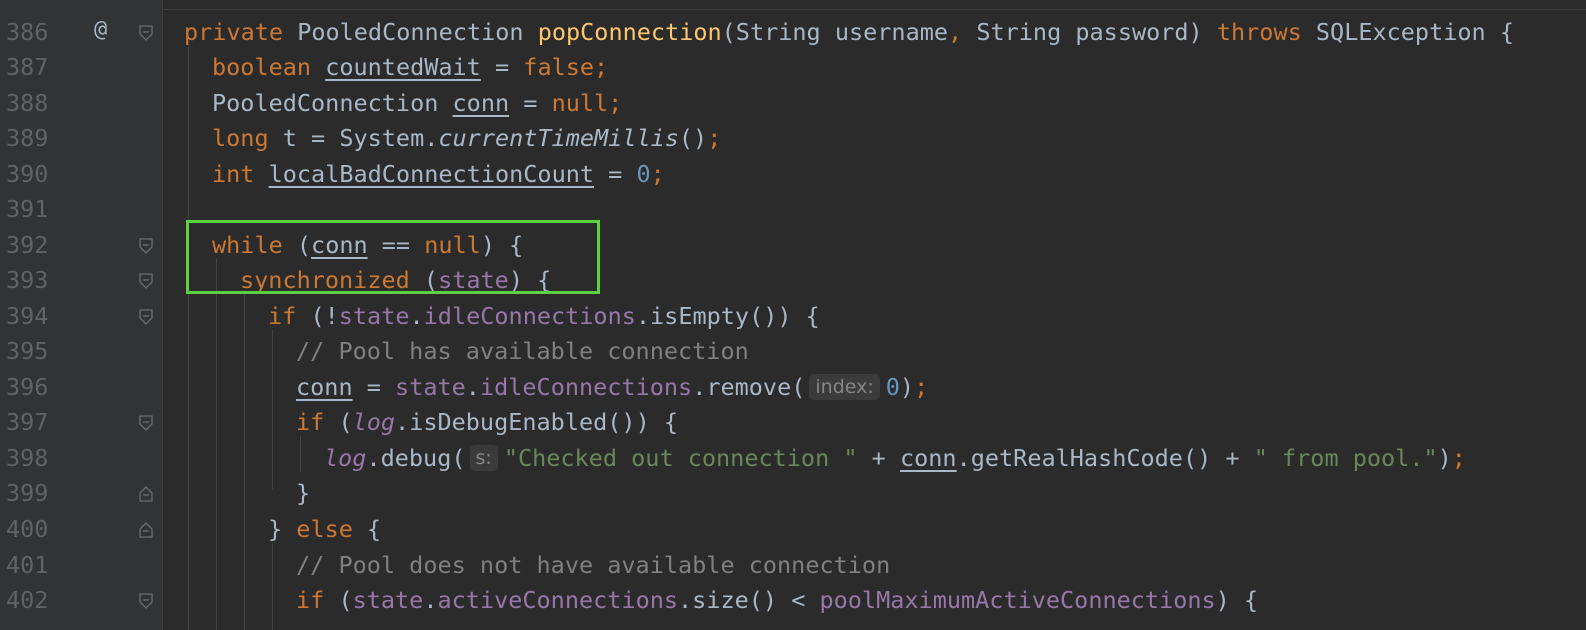 The height and width of the screenshot is (630, 1586). Describe the element at coordinates (1259, 32) in the screenshot. I see `keyword-throws: throws` at that location.